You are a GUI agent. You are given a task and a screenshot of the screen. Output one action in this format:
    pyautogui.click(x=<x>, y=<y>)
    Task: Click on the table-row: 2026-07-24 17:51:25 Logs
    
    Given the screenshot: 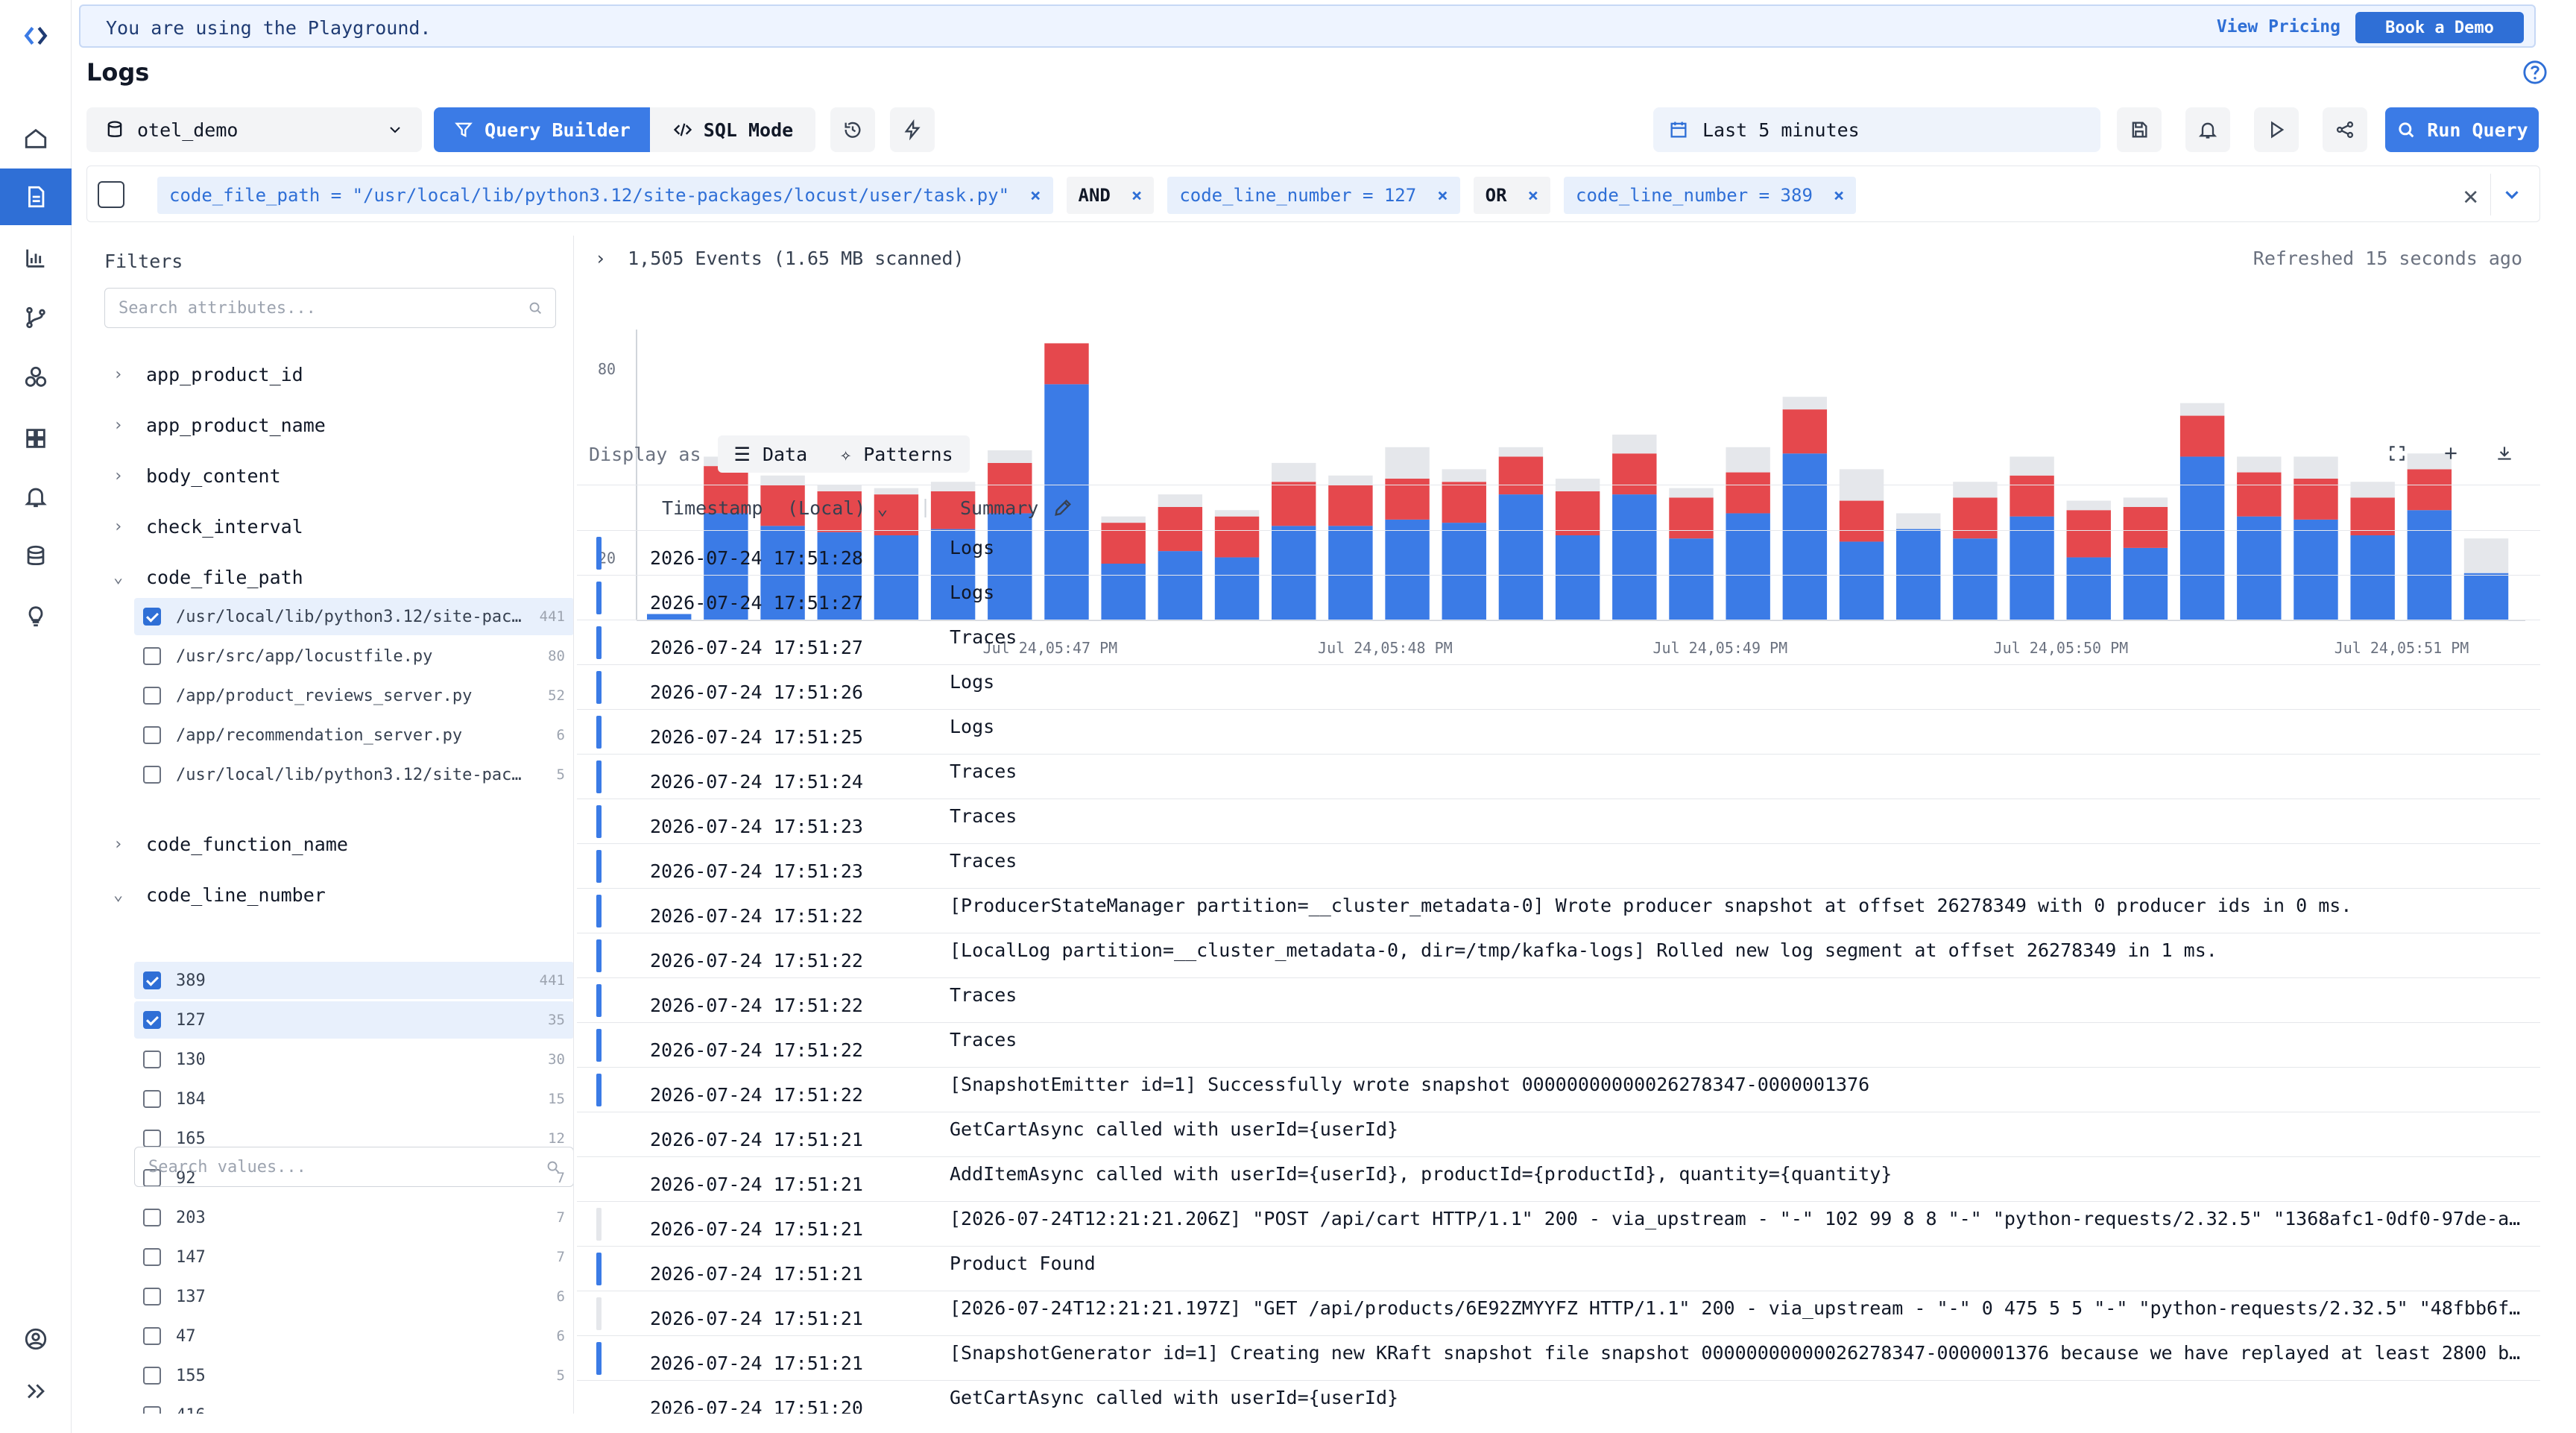 What is the action you would take?
    pyautogui.click(x=1558, y=732)
    